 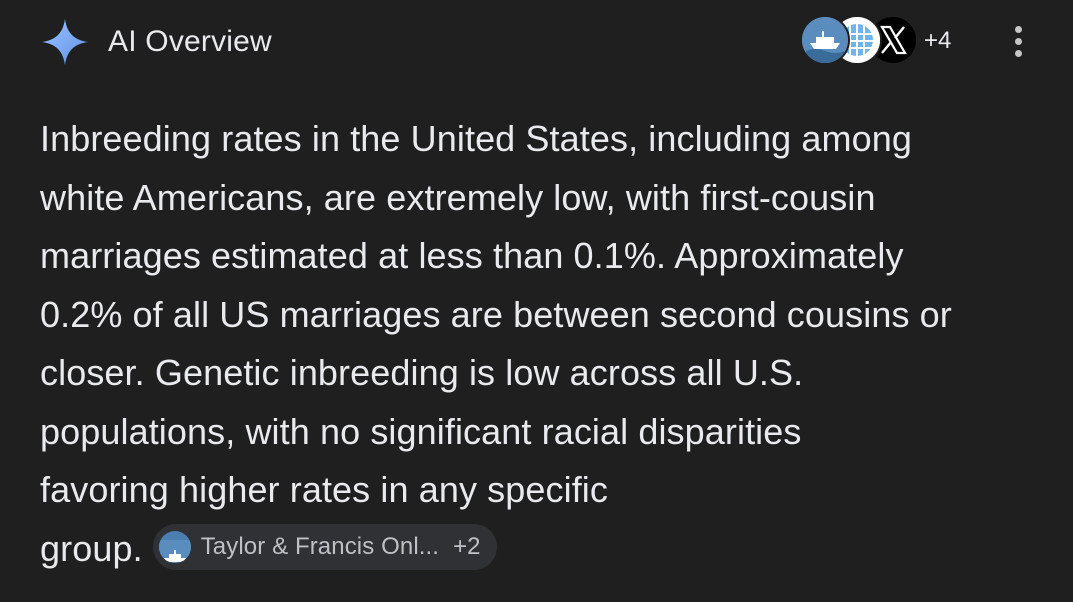 I want to click on more-vert-icon, so click(x=1018, y=44).